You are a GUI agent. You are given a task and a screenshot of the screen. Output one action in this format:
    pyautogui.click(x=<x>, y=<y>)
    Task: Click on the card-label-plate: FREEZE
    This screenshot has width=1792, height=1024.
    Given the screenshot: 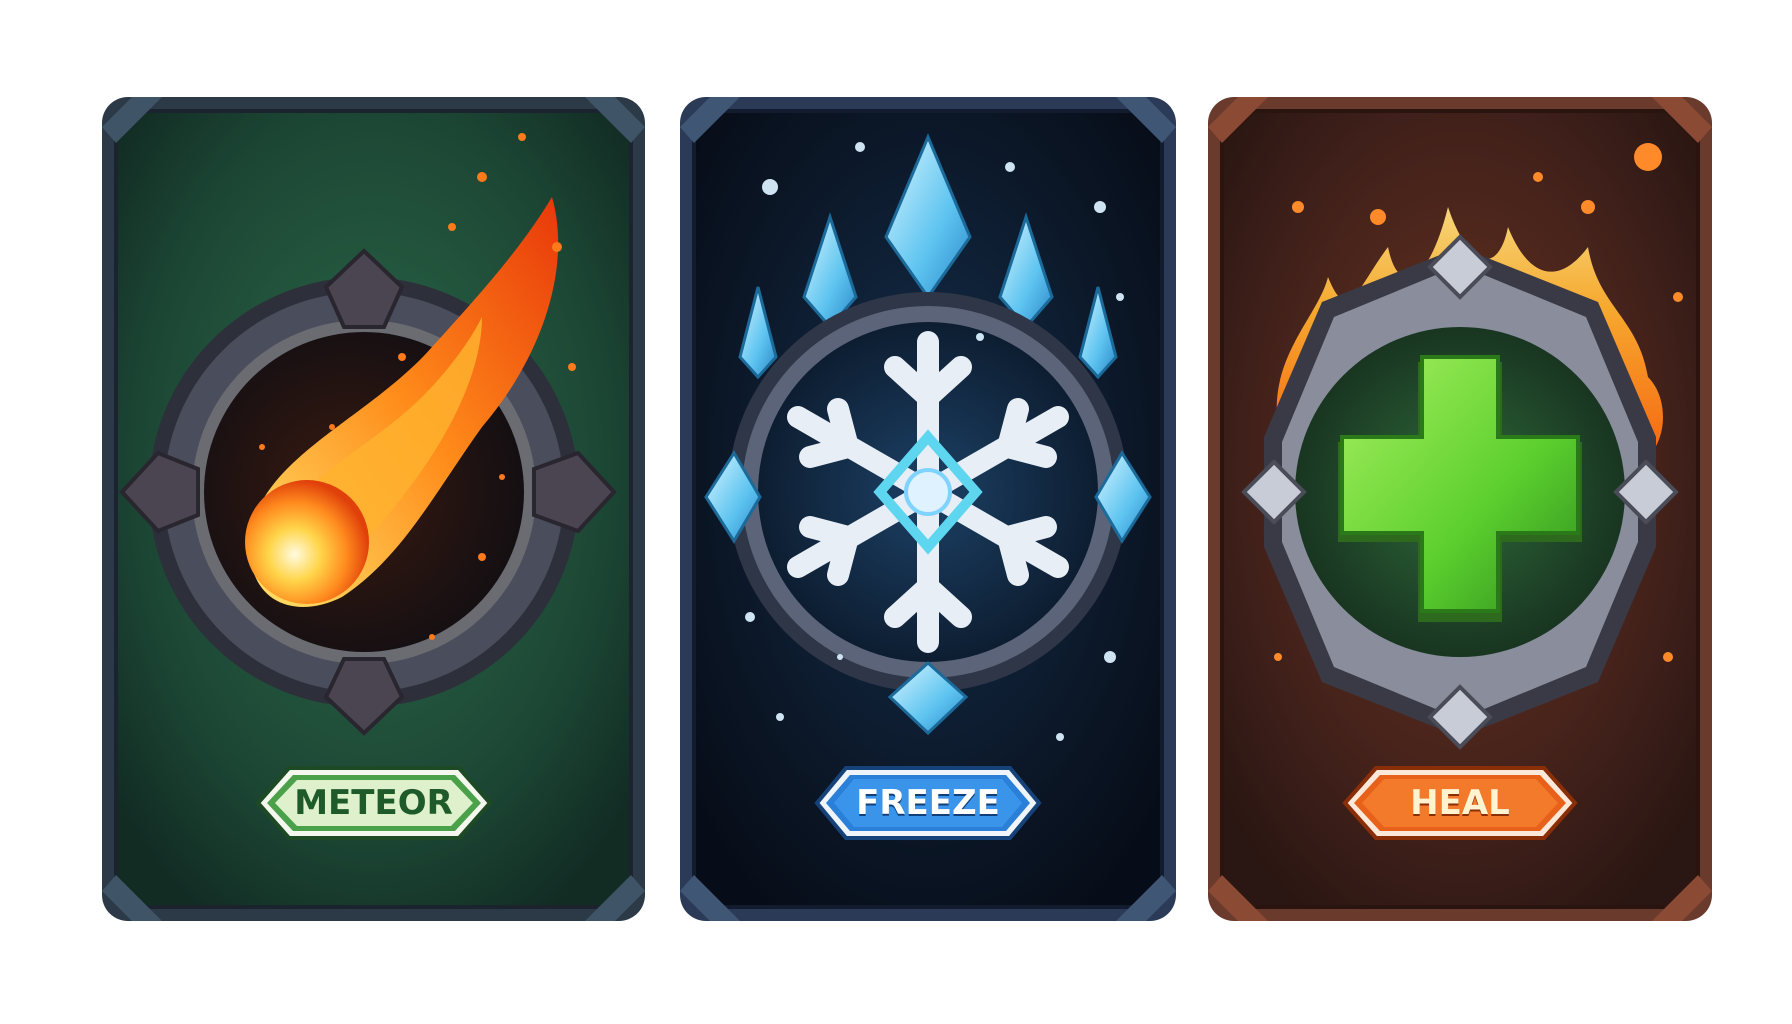 What is the action you would take?
    pyautogui.click(x=928, y=803)
    